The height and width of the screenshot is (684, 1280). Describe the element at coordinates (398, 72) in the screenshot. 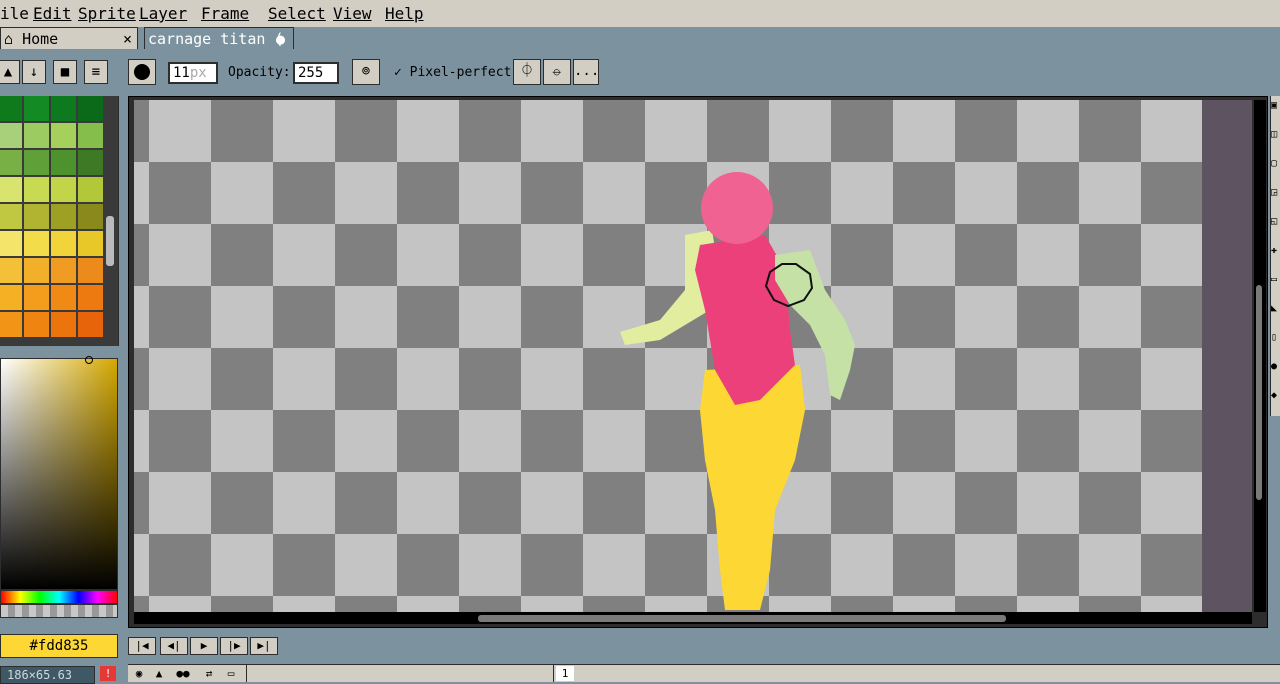

I see `checkmark-icon: ✓` at that location.